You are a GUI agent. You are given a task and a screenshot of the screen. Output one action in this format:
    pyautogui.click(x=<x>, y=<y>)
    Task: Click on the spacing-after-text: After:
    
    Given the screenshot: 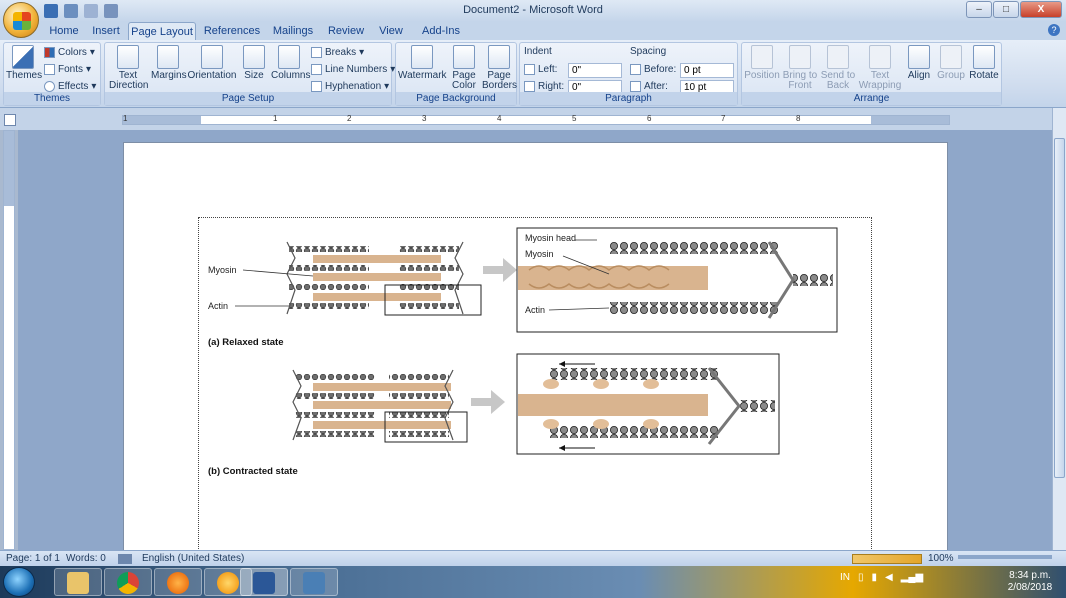 What is the action you would take?
    pyautogui.click(x=656, y=86)
    